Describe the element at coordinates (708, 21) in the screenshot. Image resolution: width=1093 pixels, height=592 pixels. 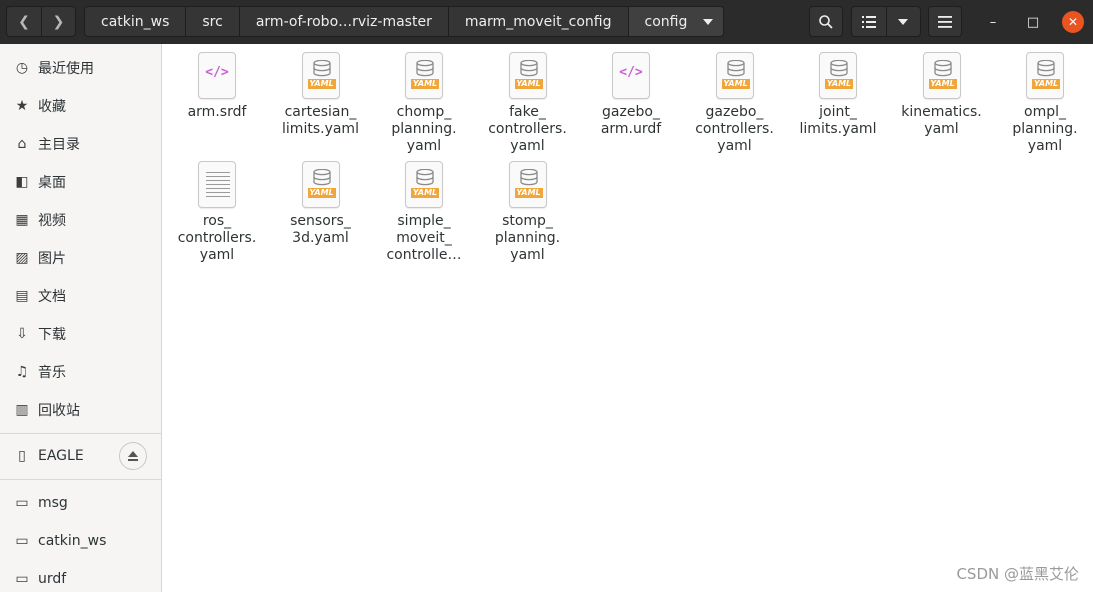
I see `chevron-down-icon` at that location.